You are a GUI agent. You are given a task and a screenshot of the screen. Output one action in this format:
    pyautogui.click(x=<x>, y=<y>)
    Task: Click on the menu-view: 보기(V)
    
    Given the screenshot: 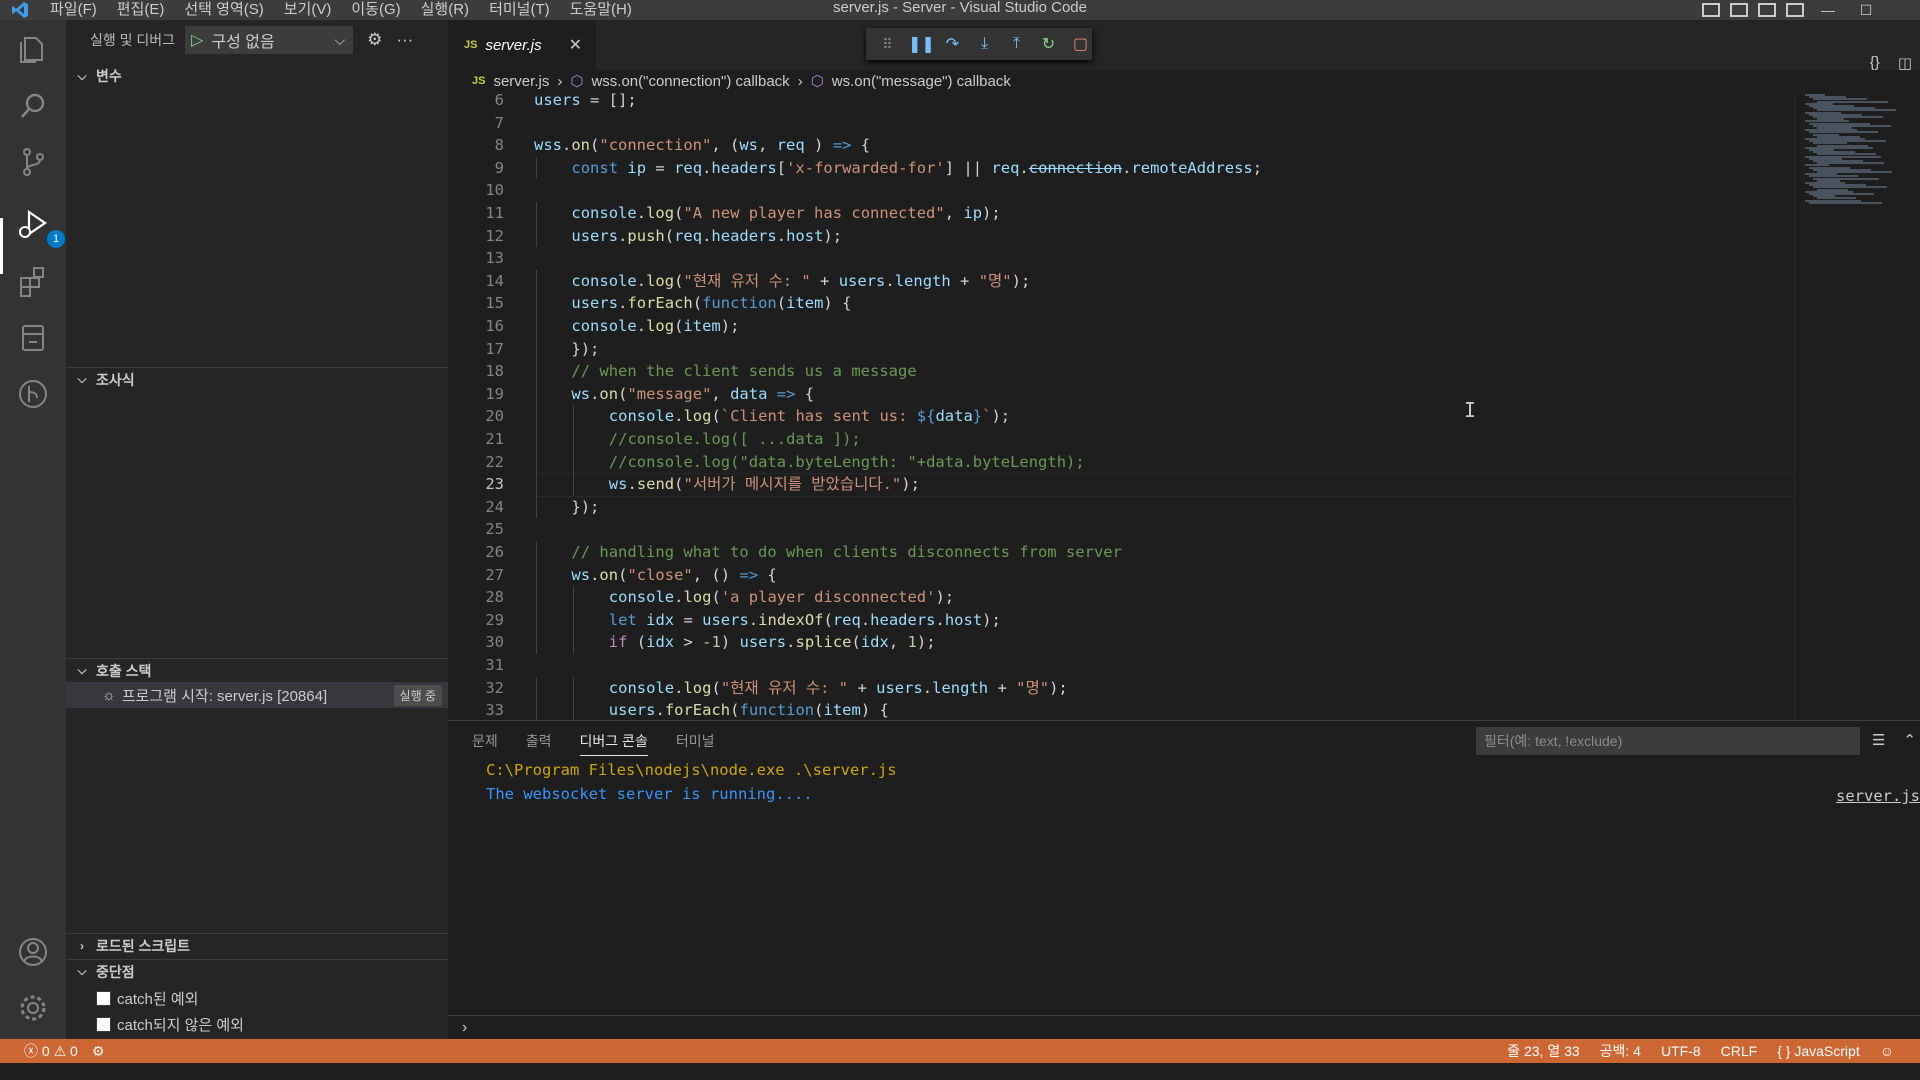 What is the action you would take?
    pyautogui.click(x=308, y=10)
    